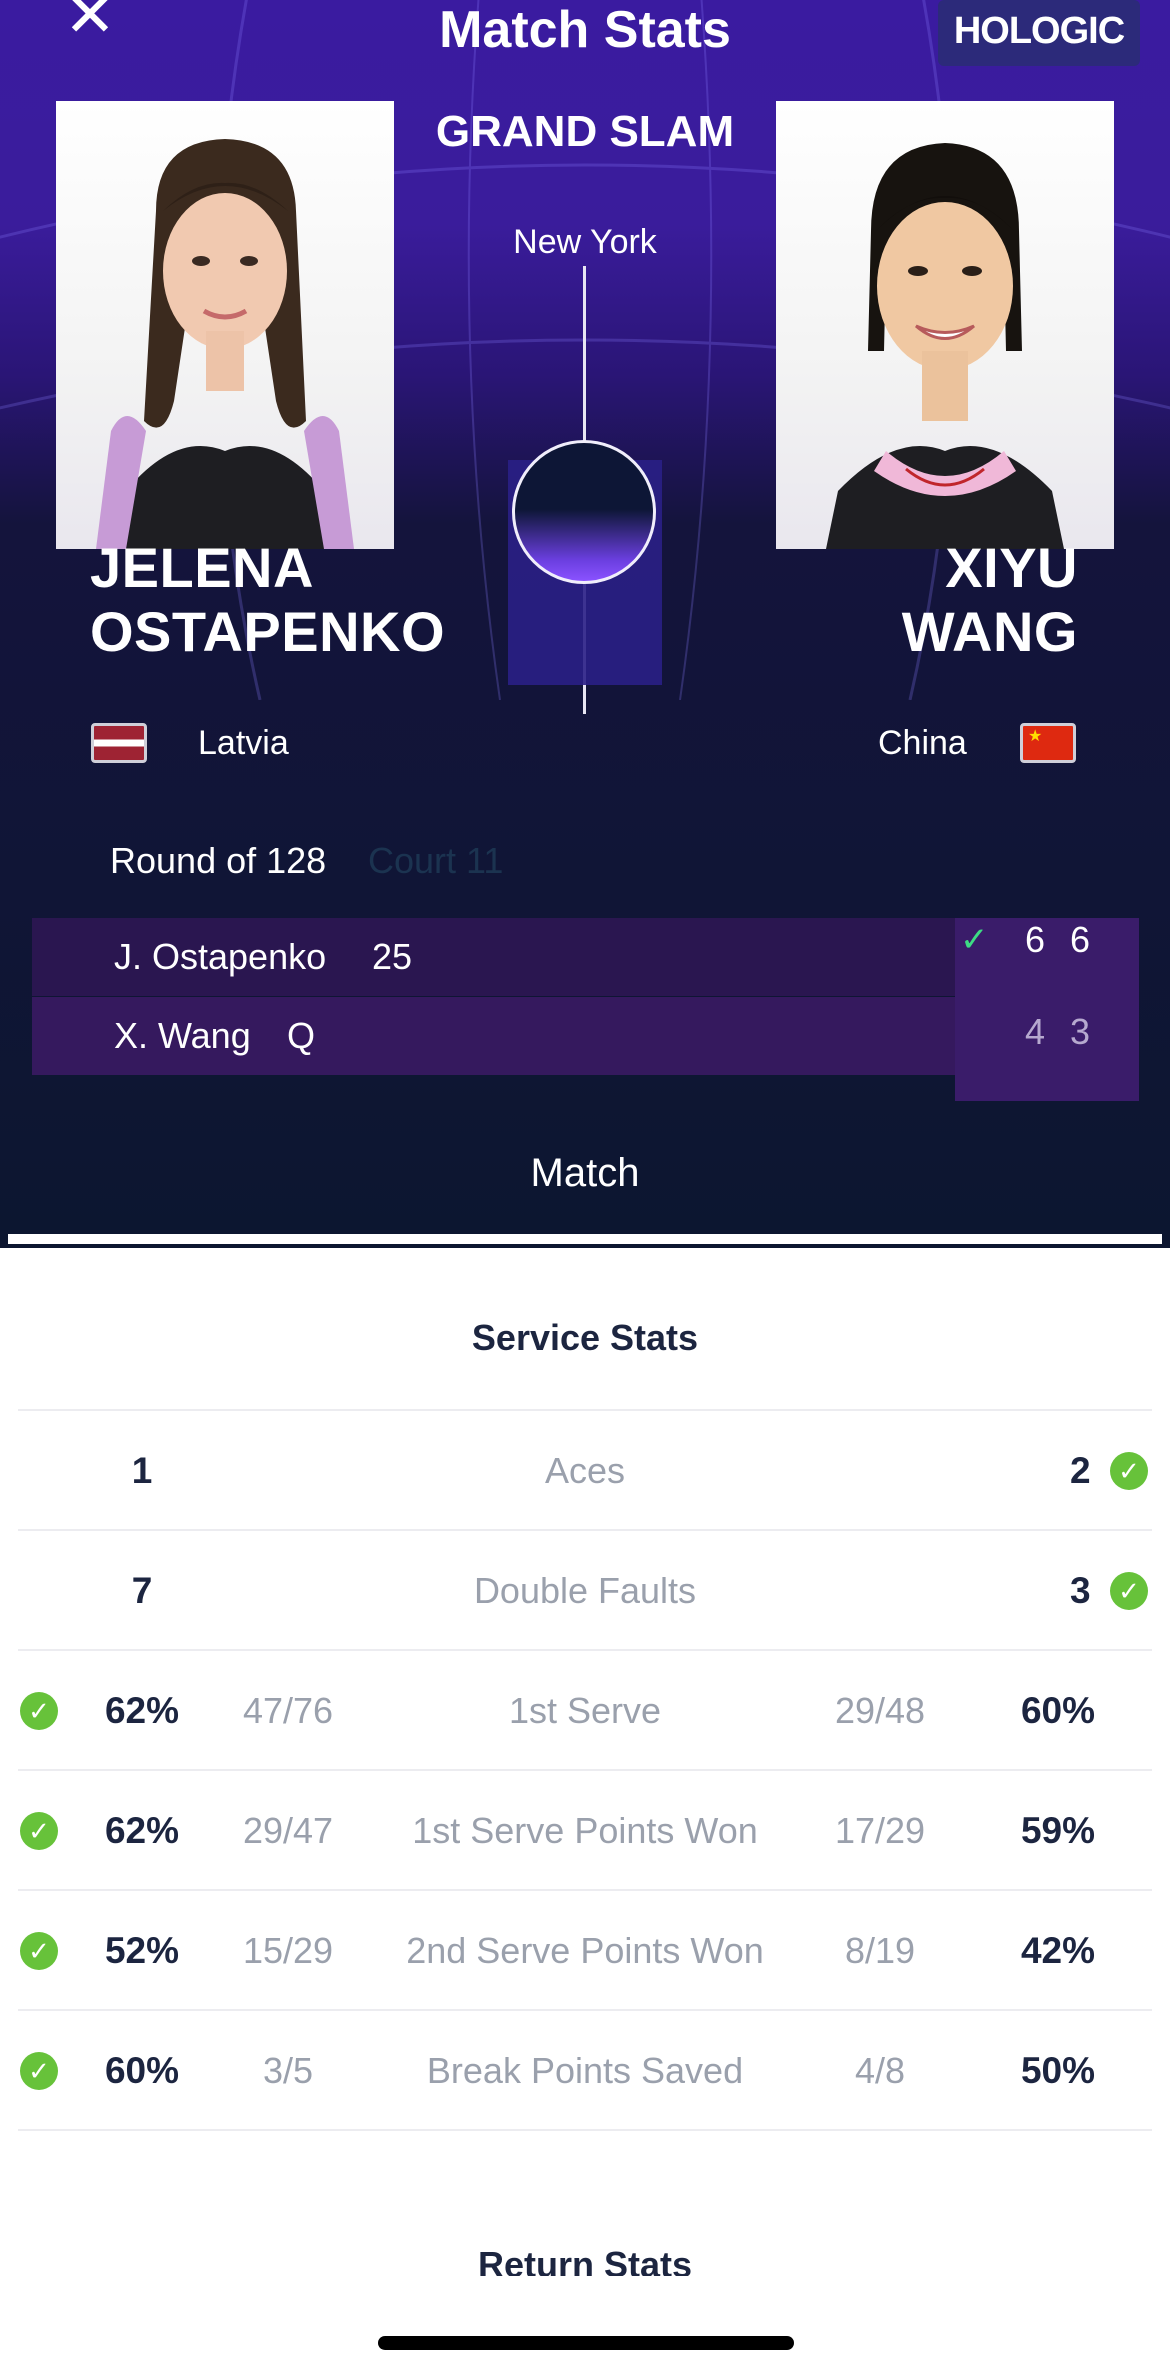  Describe the element at coordinates (586, 2343) in the screenshot. I see `home-indicator` at that location.